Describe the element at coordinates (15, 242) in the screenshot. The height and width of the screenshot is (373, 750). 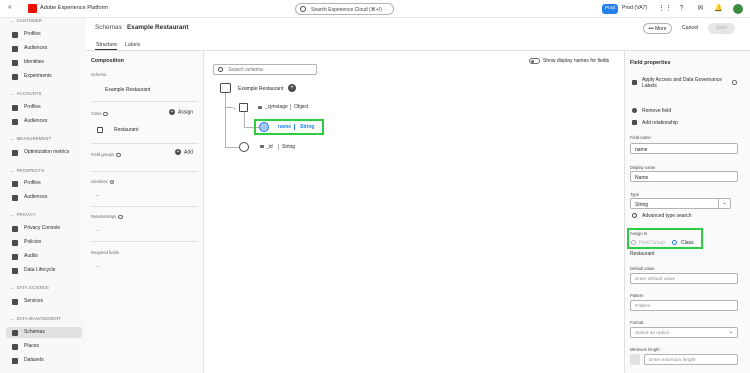
I see `policies-icon` at that location.